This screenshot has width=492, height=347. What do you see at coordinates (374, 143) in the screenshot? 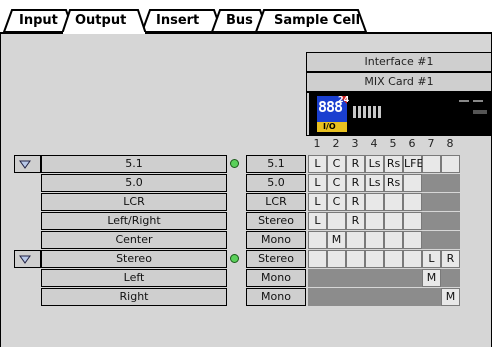
I see `channel-number: 4` at bounding box center [374, 143].